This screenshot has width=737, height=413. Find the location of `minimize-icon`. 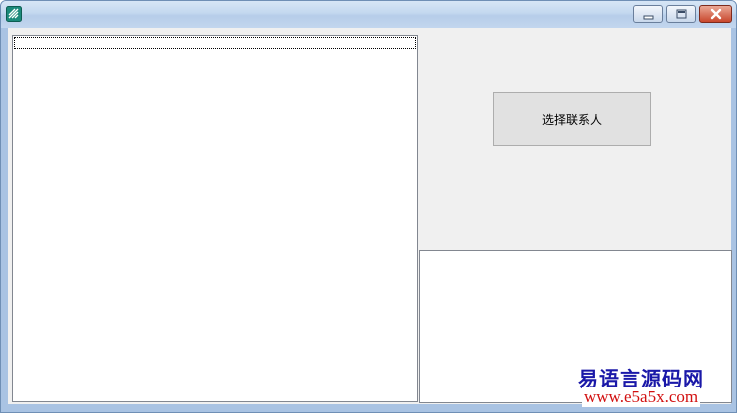

minimize-icon is located at coordinates (648, 17).